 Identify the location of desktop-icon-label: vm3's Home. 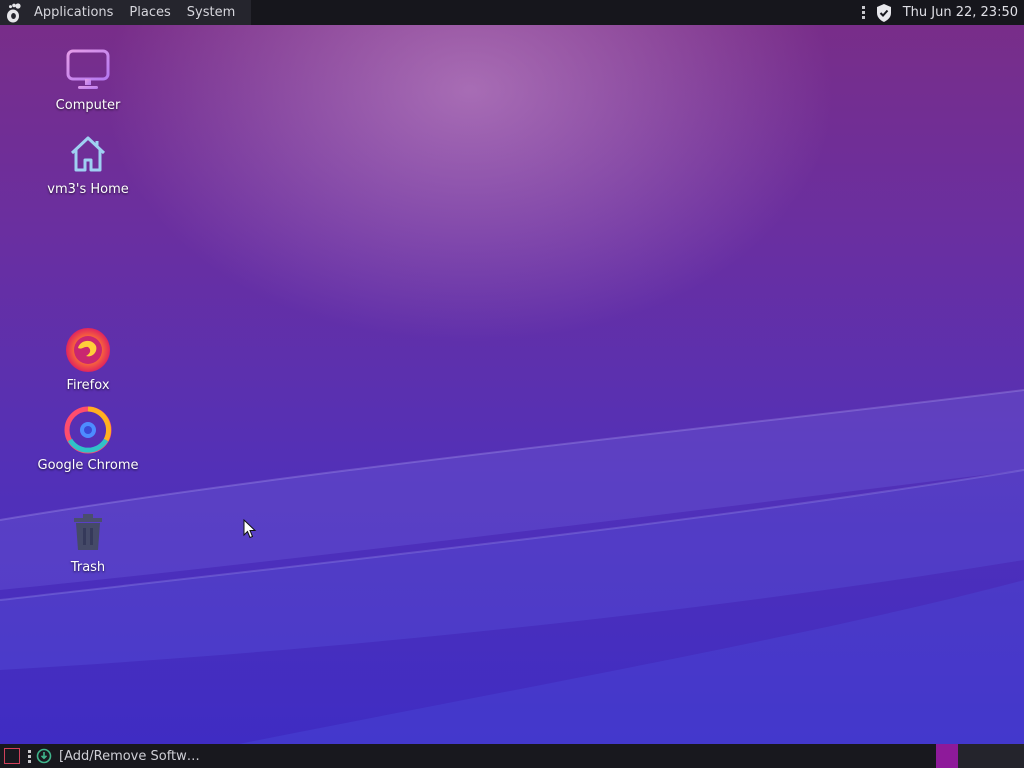
(88, 189).